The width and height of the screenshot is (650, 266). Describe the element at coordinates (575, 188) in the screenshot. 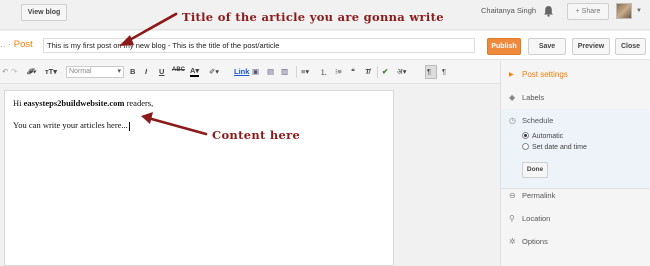

I see `sidebar-divider` at that location.